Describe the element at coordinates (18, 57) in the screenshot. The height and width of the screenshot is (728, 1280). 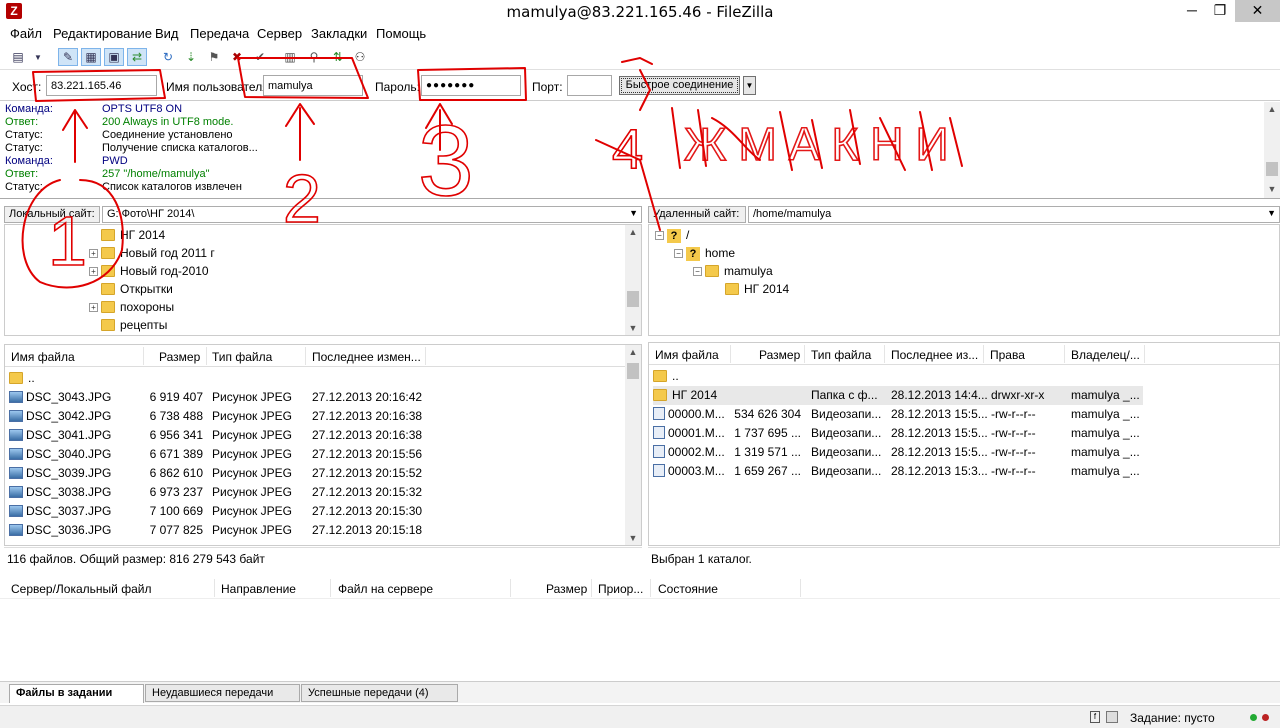
I see `site-manager-icon: ▤` at that location.